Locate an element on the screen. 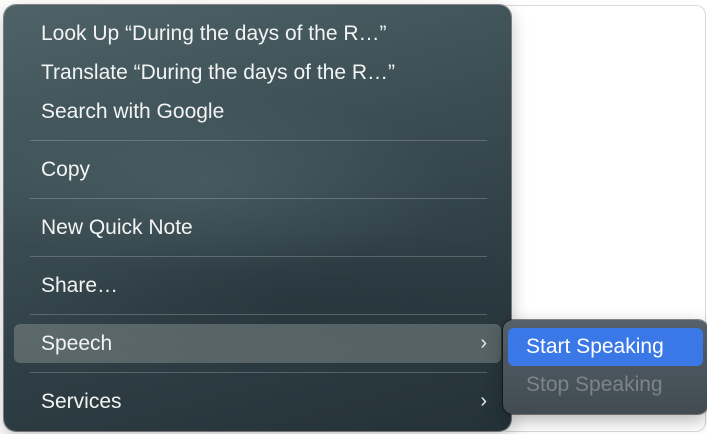 This screenshot has width=707, height=434. menu-item-label: Search with Google is located at coordinates (133, 111).